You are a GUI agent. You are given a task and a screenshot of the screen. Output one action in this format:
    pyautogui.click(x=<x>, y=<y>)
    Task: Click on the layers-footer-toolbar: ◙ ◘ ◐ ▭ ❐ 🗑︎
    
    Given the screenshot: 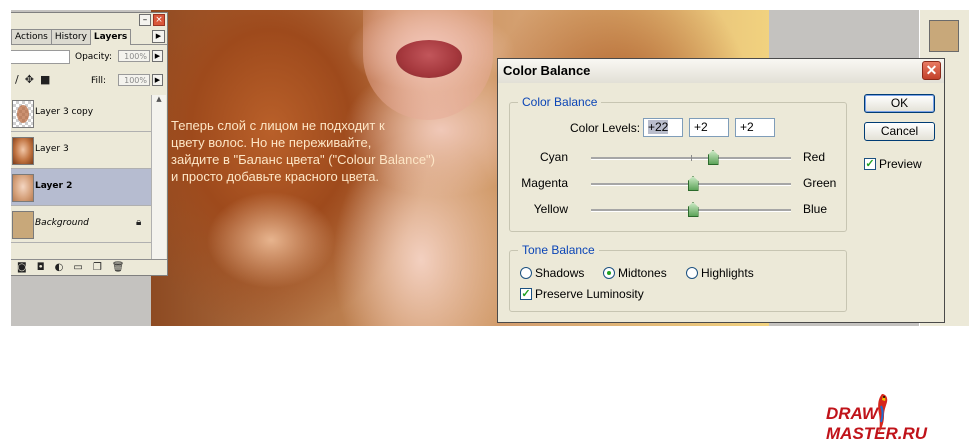 What is the action you would take?
    pyautogui.click(x=89, y=267)
    